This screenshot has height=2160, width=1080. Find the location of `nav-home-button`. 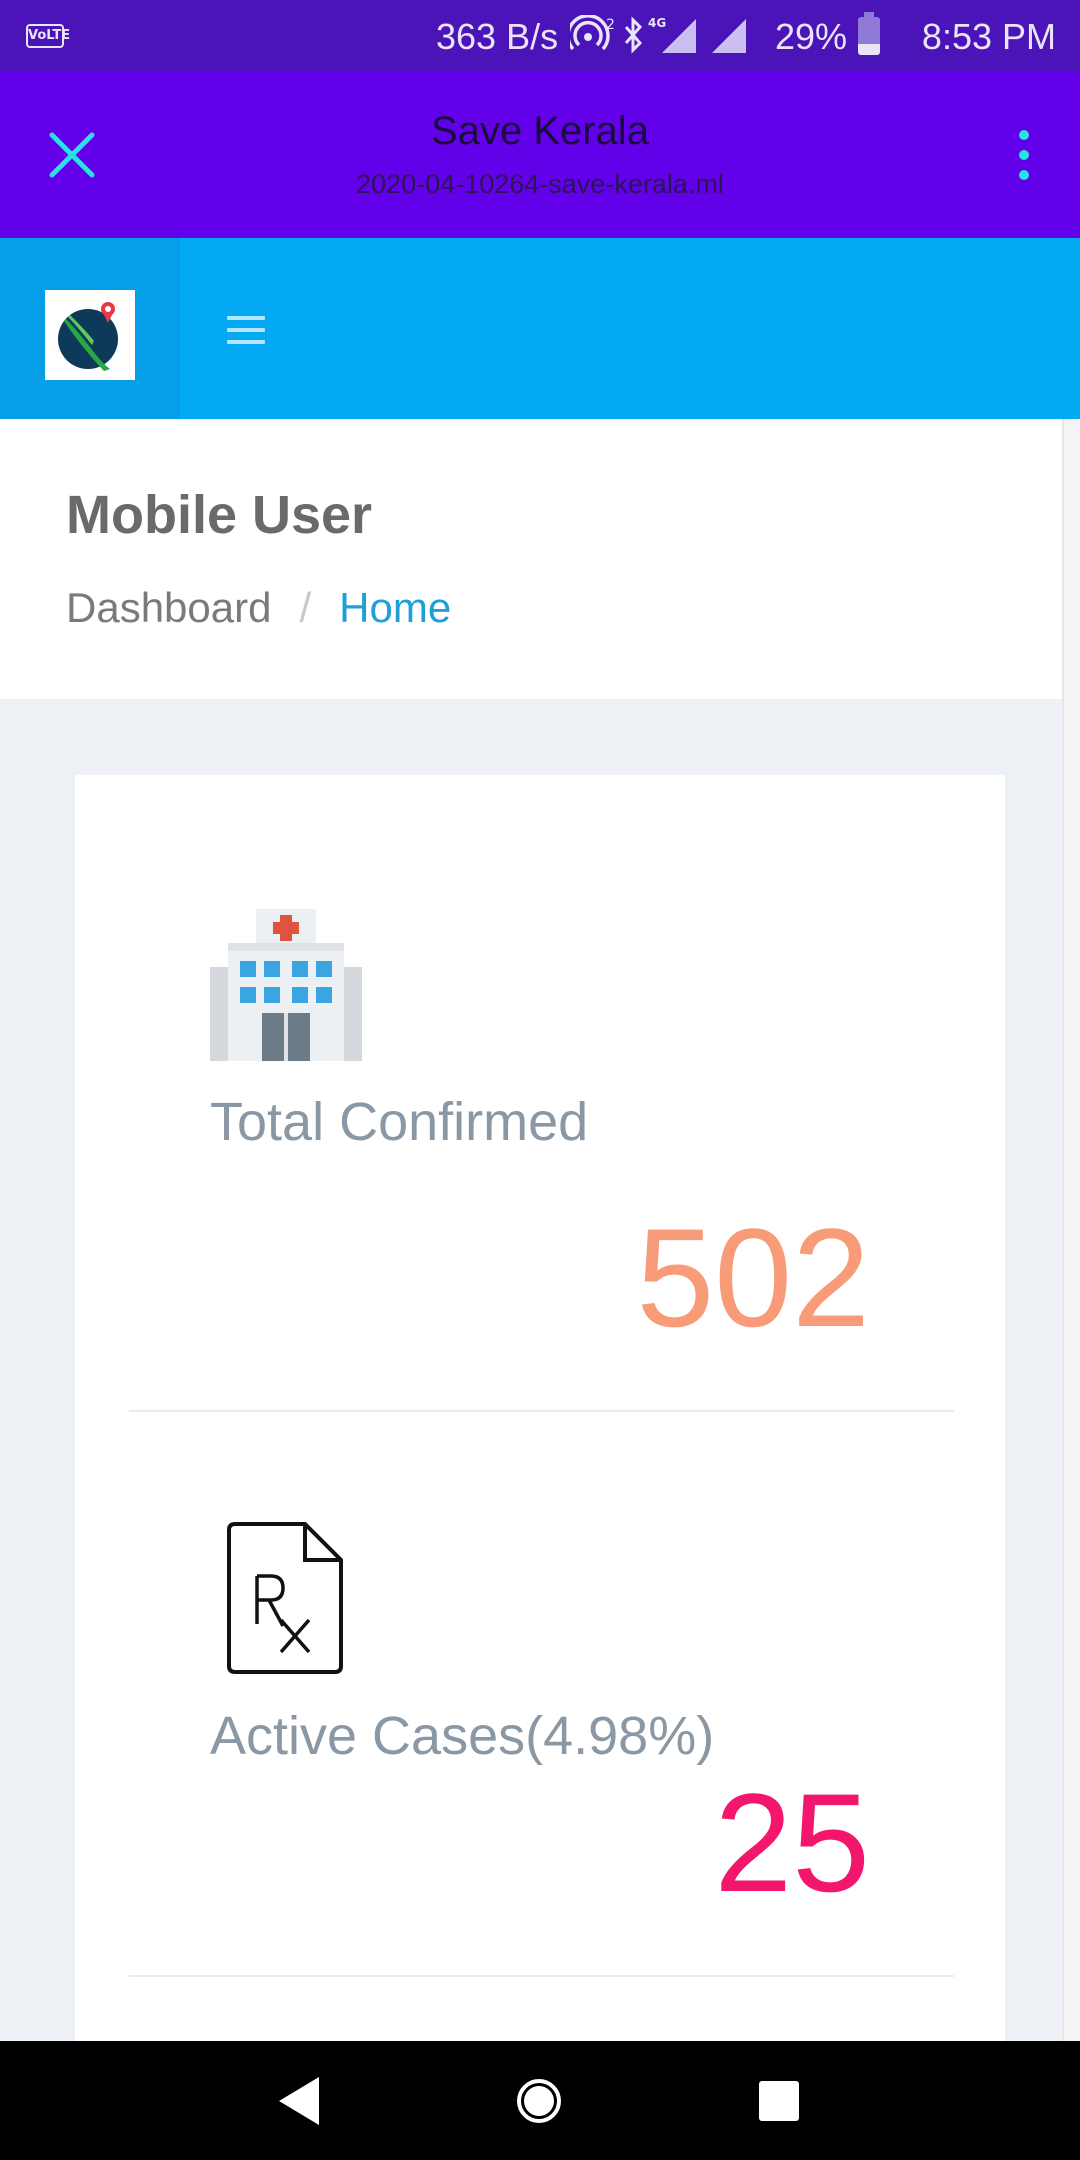

nav-home-button is located at coordinates (539, 2101).